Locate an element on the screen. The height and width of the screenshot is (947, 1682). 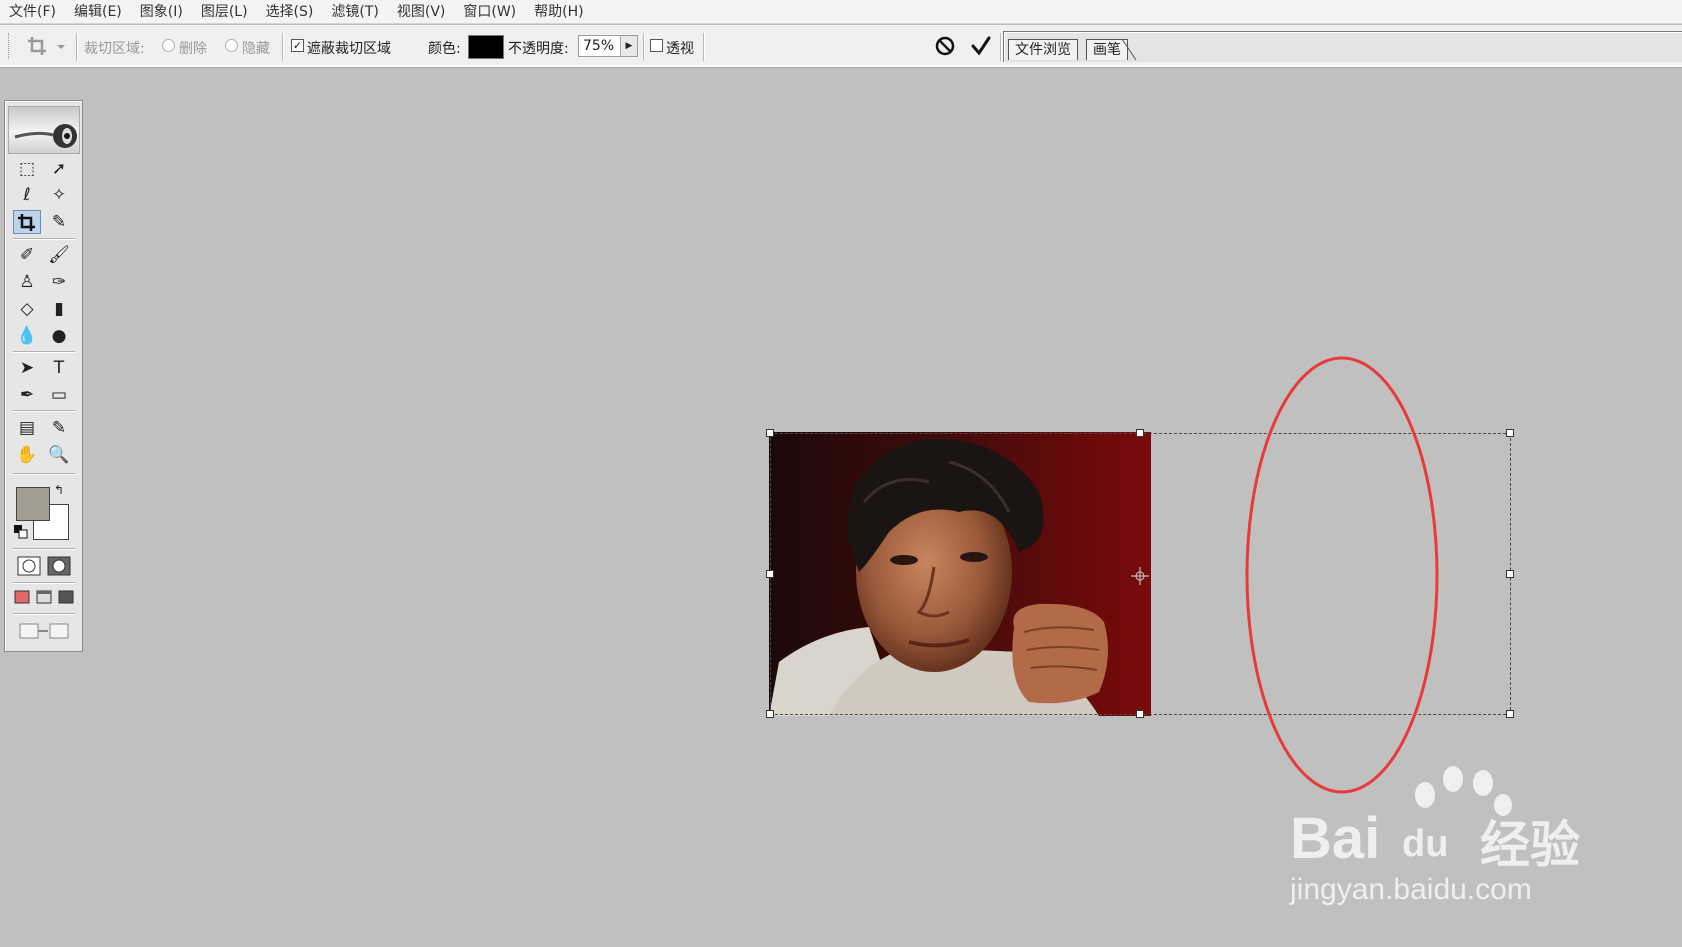
jump-to-imageready-icon is located at coordinates (44, 630).